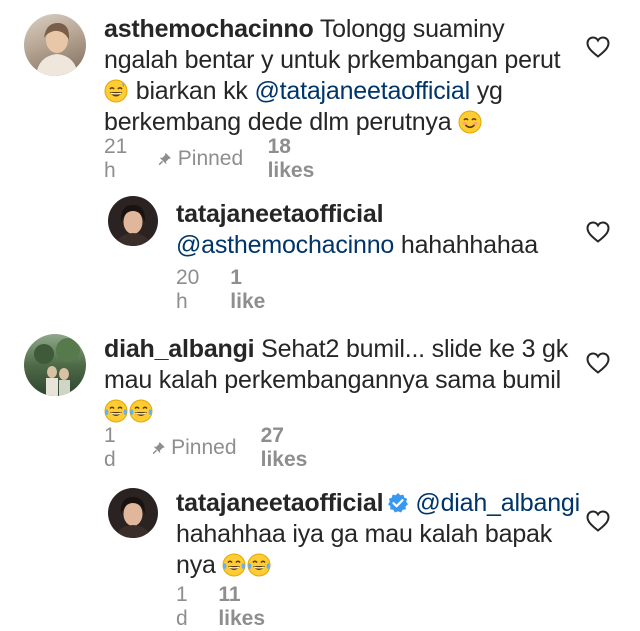 Image resolution: width=640 pixels, height=631 pixels. What do you see at coordinates (116, 91) in the screenshot?
I see `grinning-sweat-emoji-icon` at bounding box center [116, 91].